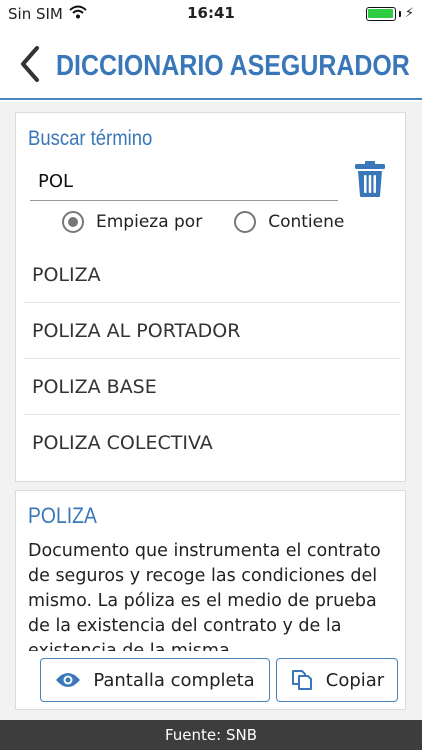  What do you see at coordinates (184, 182) in the screenshot?
I see `search-input` at bounding box center [184, 182].